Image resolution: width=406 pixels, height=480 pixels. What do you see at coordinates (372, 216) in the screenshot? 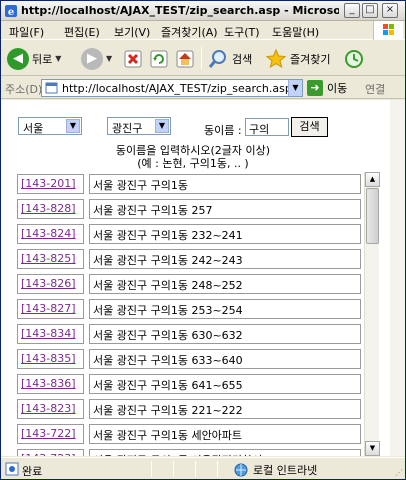
I see `scroll-thumb` at bounding box center [372, 216].